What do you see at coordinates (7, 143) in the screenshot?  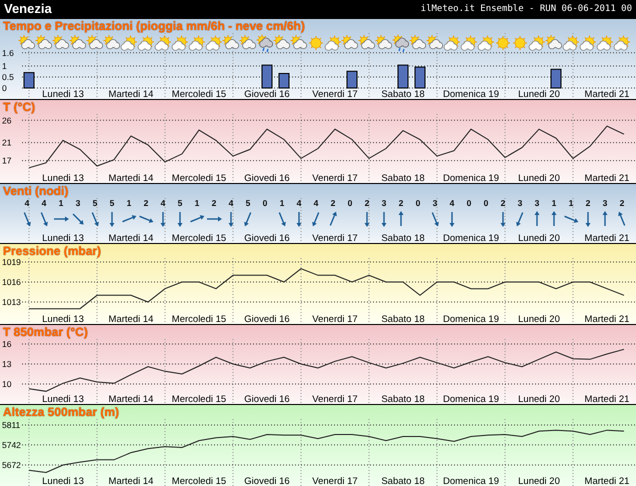 I see `axis-label: 21` at bounding box center [7, 143].